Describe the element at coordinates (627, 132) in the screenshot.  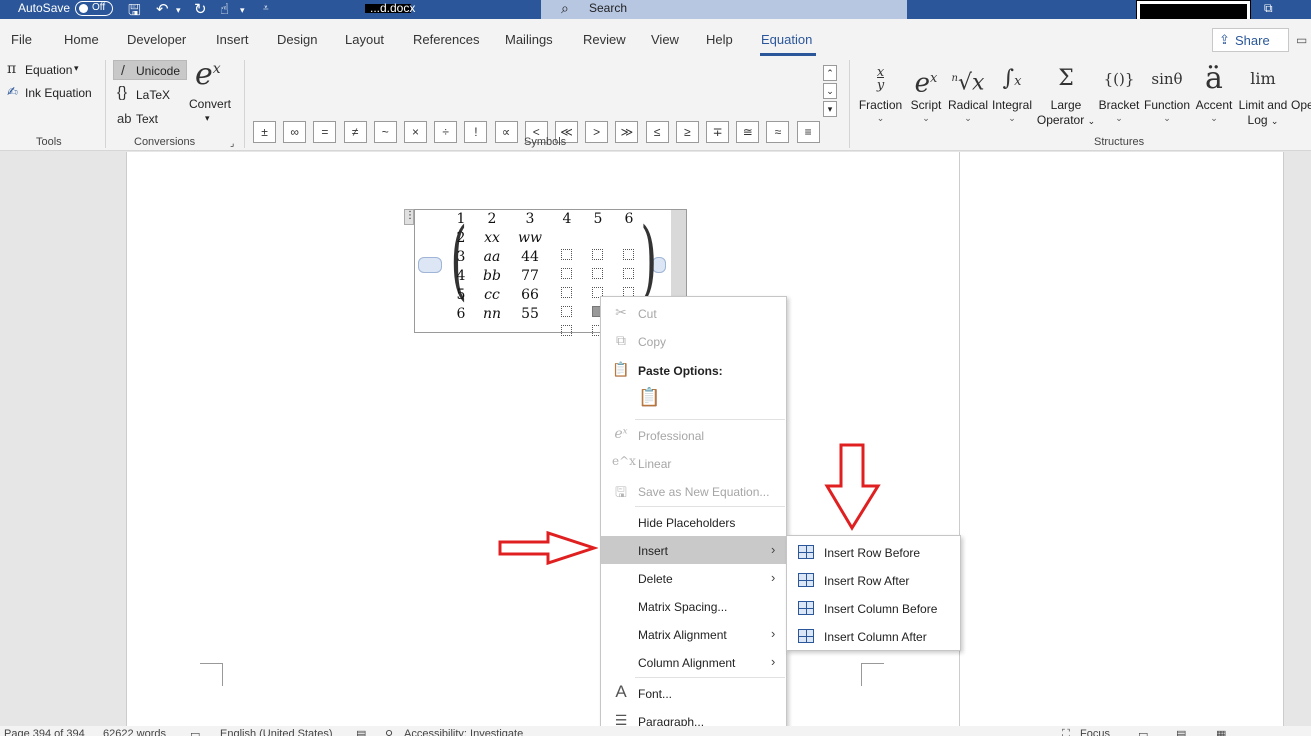
I see `symbol-button: ≫` at that location.